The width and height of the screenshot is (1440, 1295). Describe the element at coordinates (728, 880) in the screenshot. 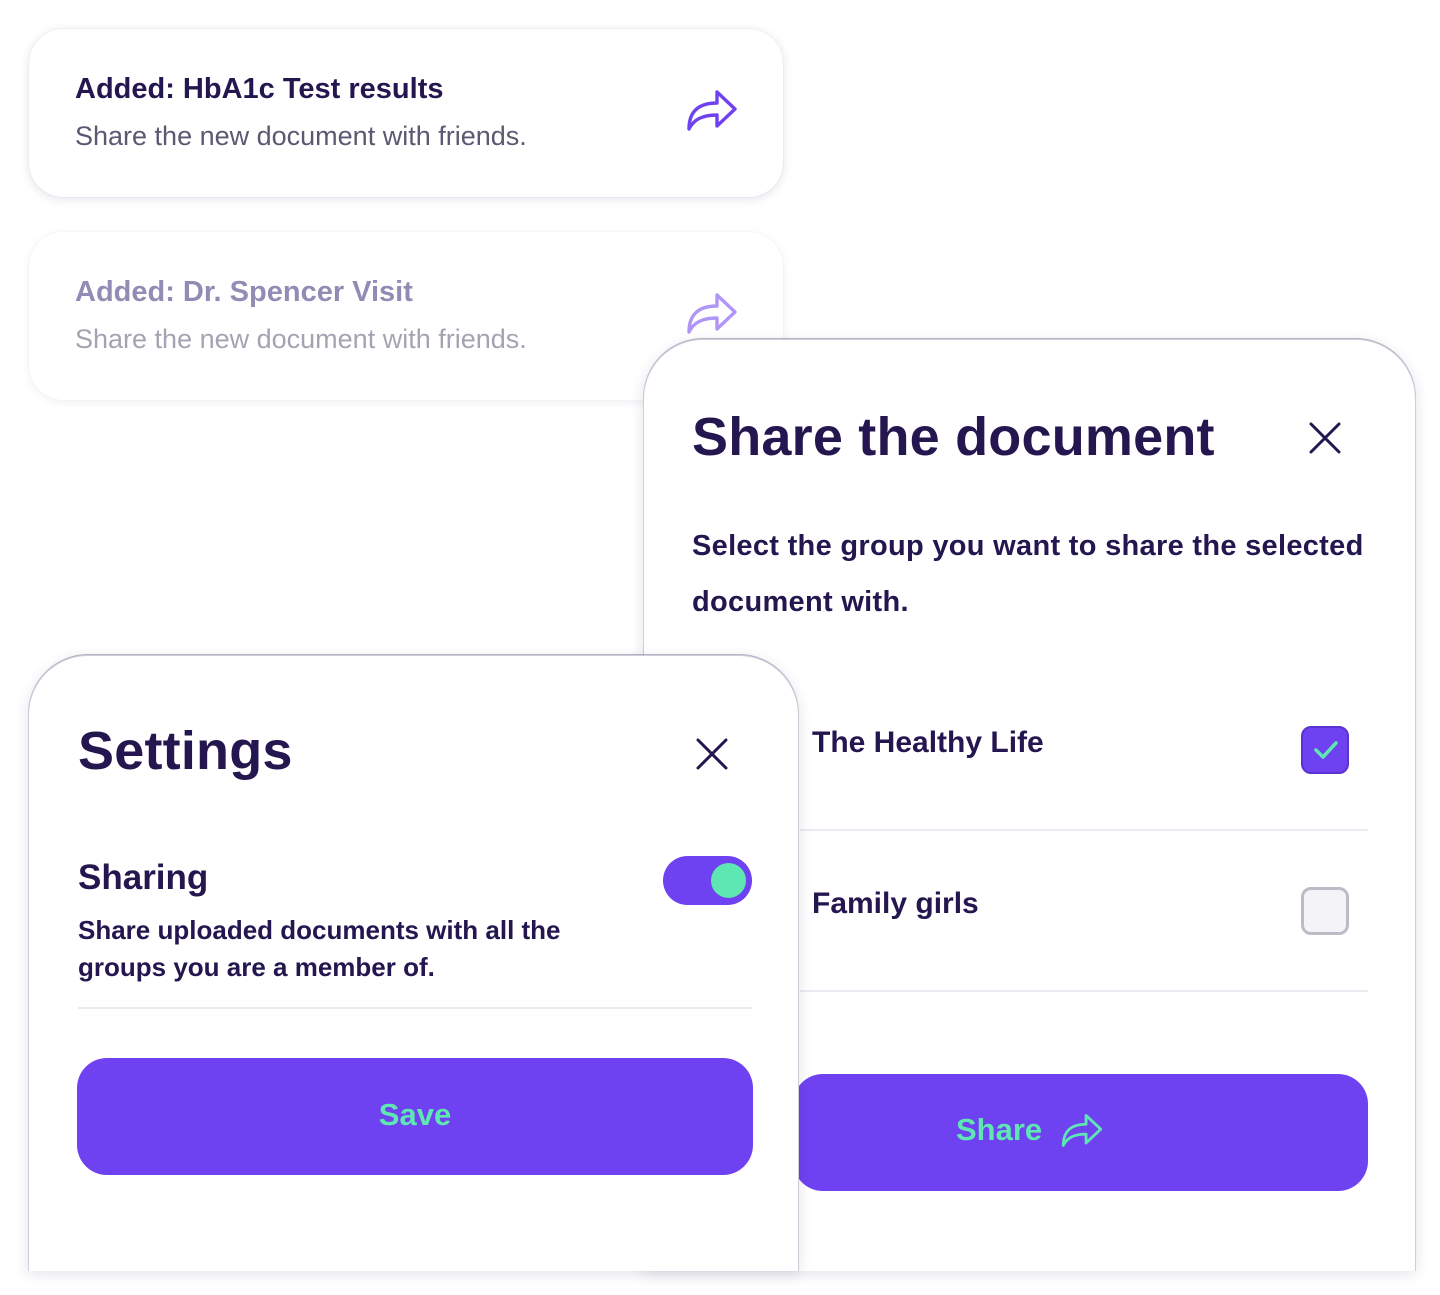

I see `toggle-knob` at that location.